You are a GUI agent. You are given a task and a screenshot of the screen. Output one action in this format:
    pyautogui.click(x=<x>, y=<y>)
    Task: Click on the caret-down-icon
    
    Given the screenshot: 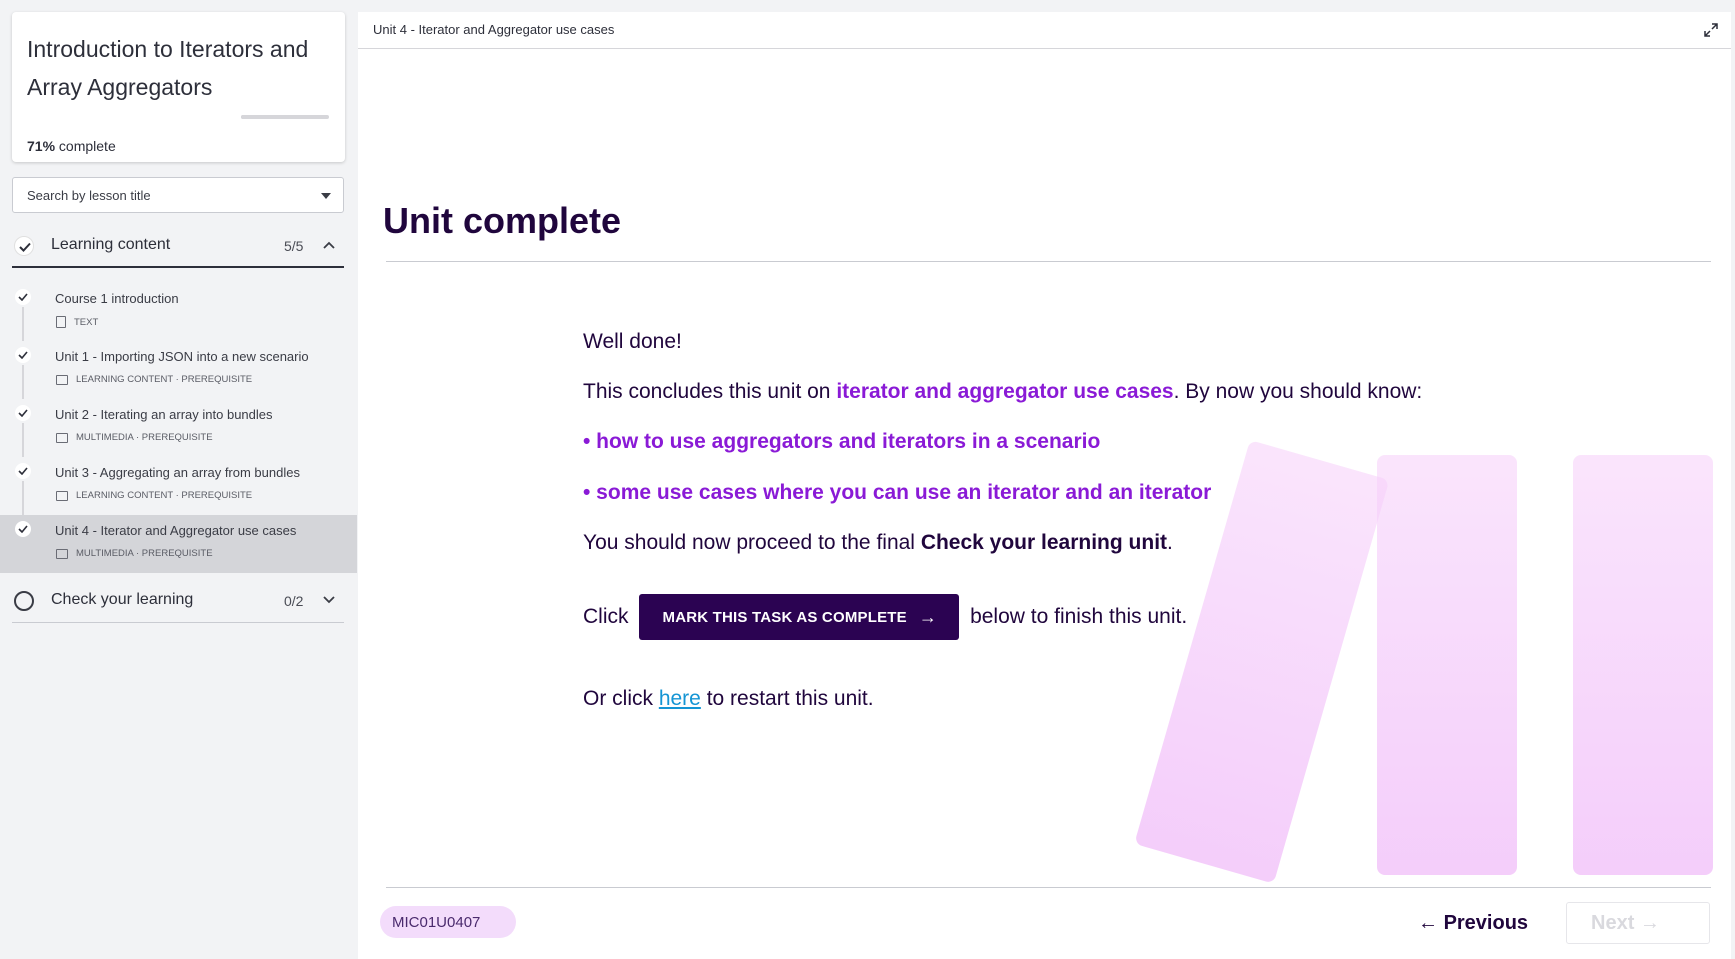 What is the action you would take?
    pyautogui.click(x=326, y=196)
    